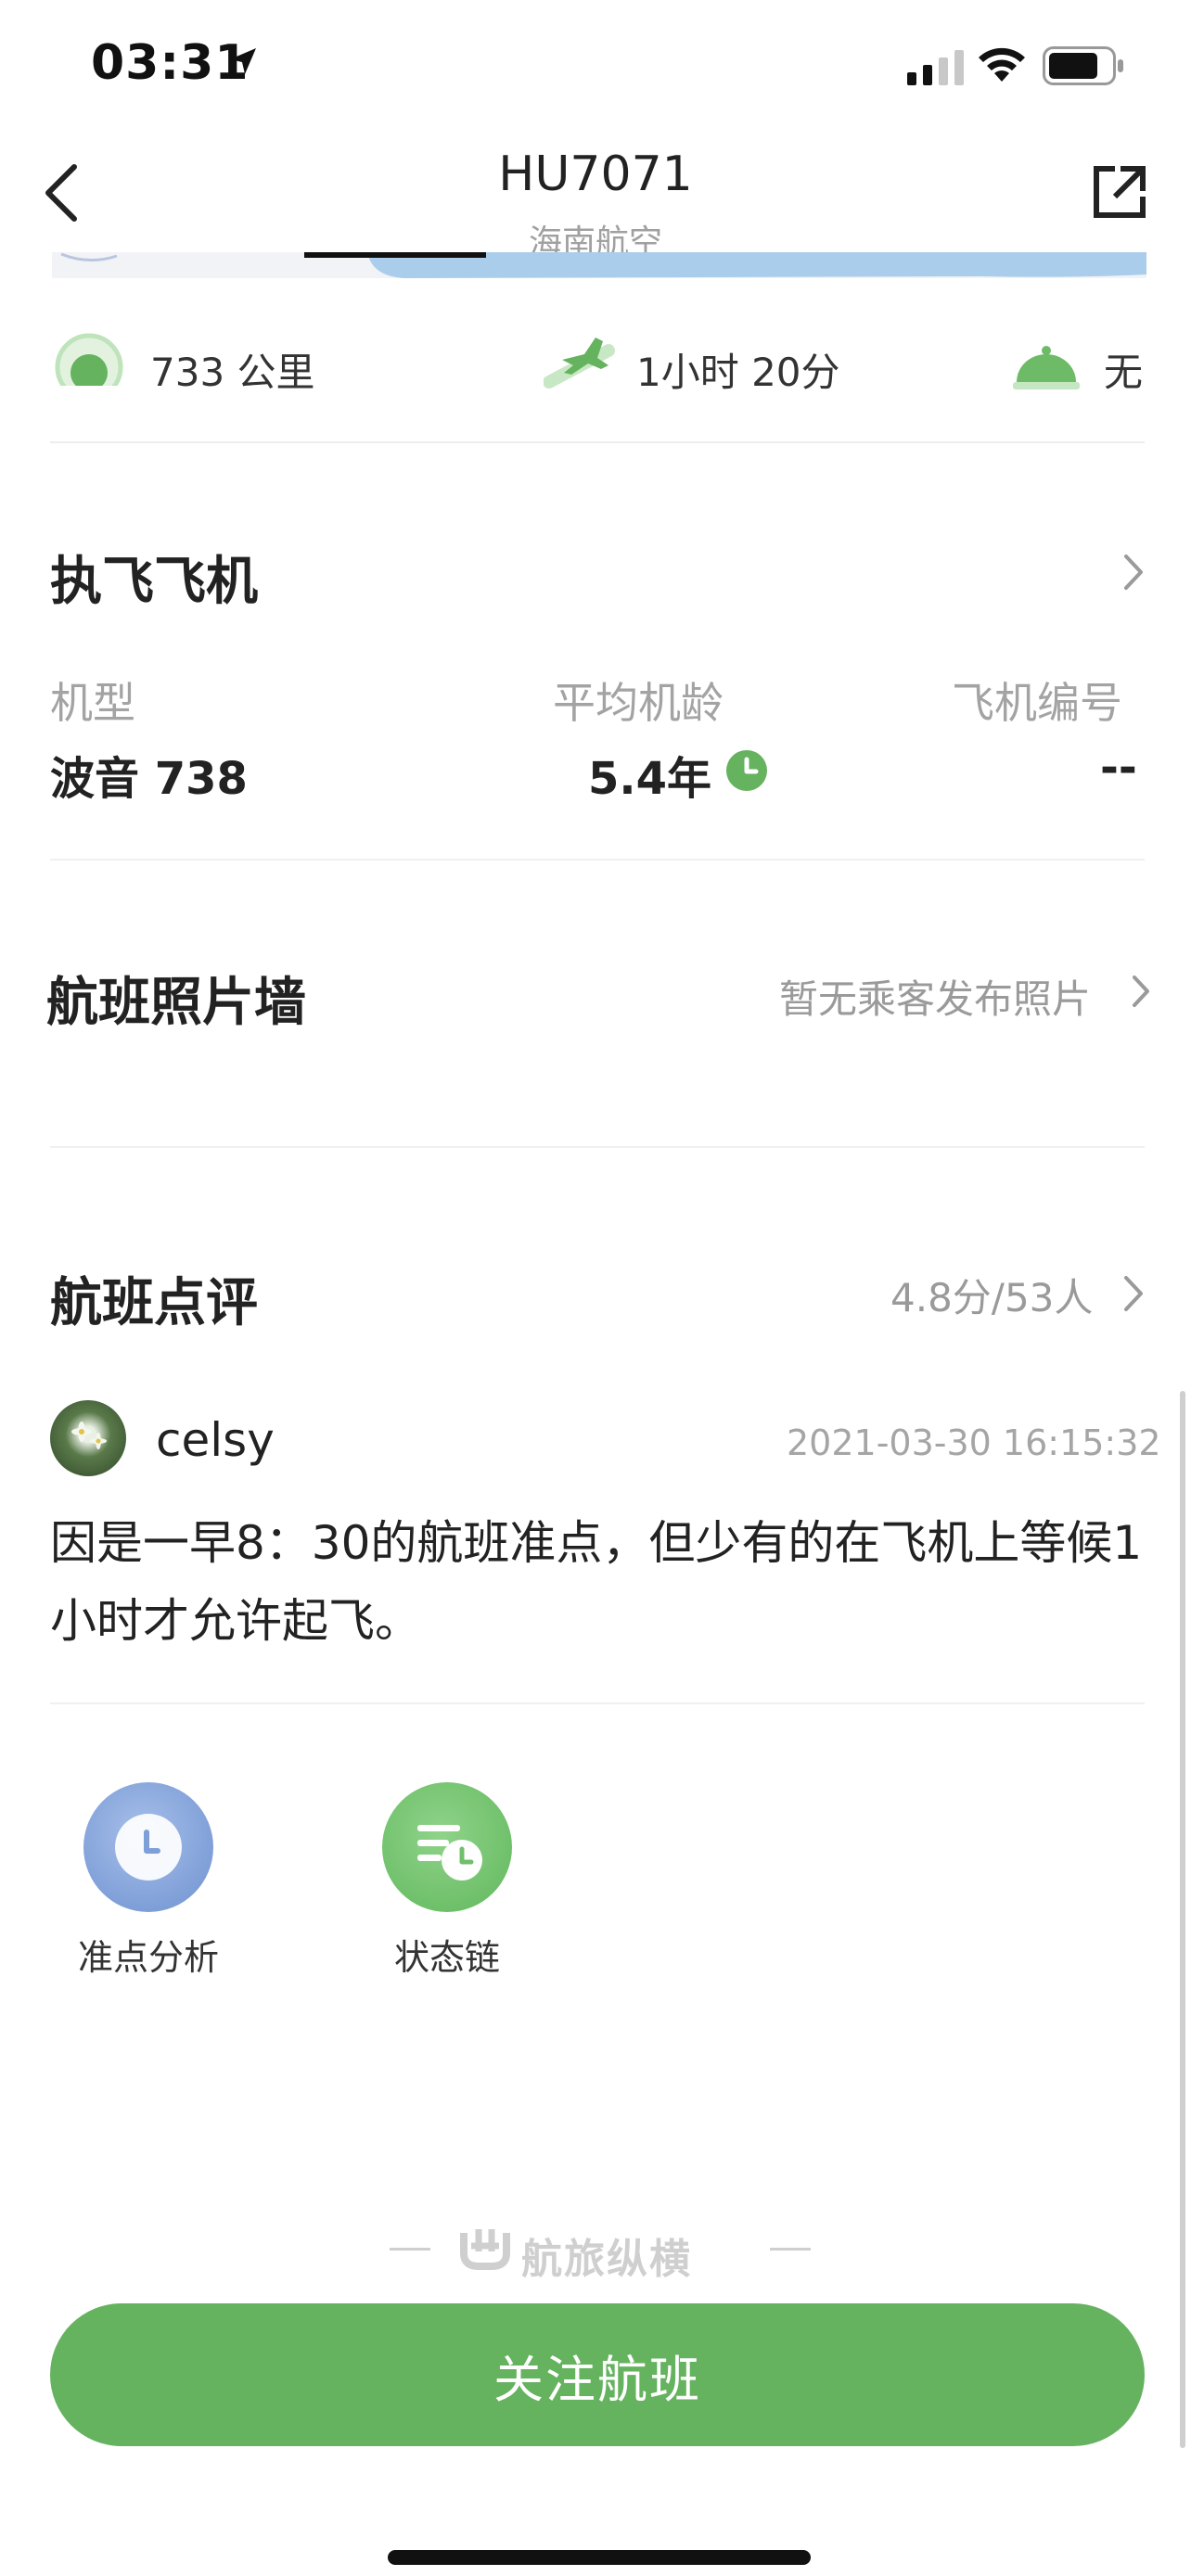  I want to click on reviewer-name: celsy, so click(215, 1440).